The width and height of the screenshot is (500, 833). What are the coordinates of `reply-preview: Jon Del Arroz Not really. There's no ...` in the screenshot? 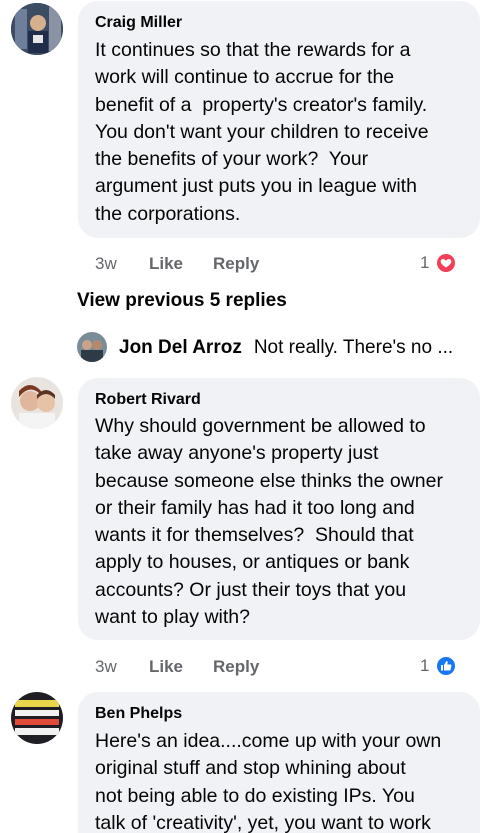 It's located at (286, 348).